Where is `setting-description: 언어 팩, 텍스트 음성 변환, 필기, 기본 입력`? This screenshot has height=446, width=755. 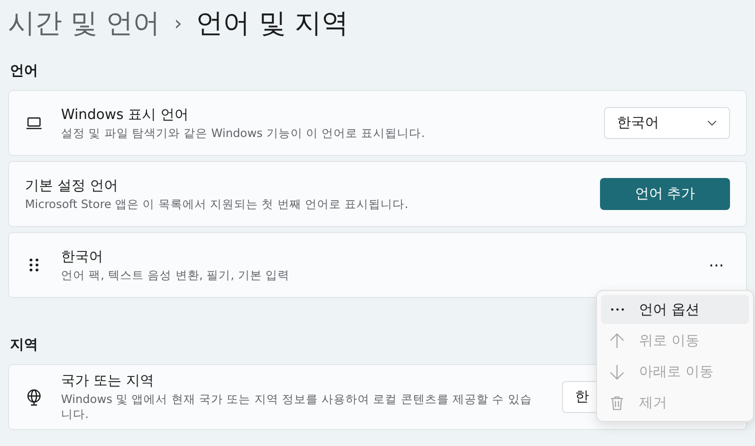 setting-description: 언어 팩, 텍스트 음성 변환, 필기, 기본 입력 is located at coordinates (176, 275).